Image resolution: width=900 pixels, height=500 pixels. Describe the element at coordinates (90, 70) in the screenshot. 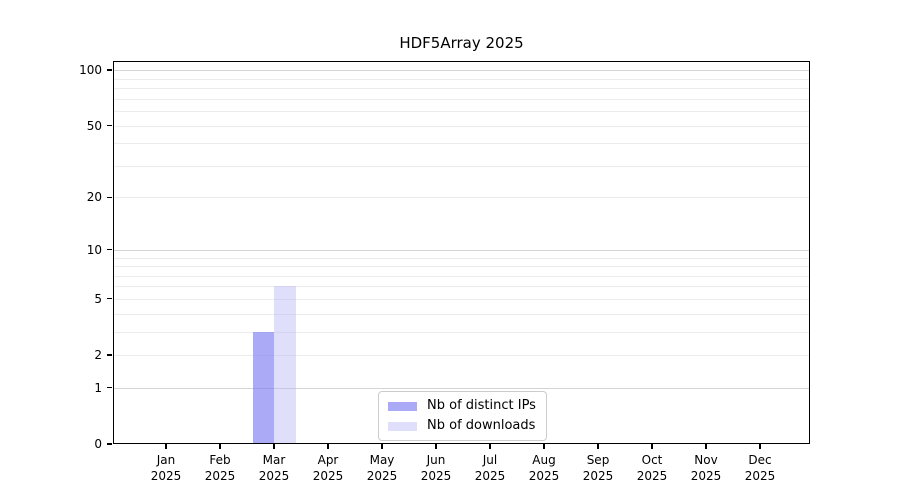

I see `y-tick-label: 100` at that location.